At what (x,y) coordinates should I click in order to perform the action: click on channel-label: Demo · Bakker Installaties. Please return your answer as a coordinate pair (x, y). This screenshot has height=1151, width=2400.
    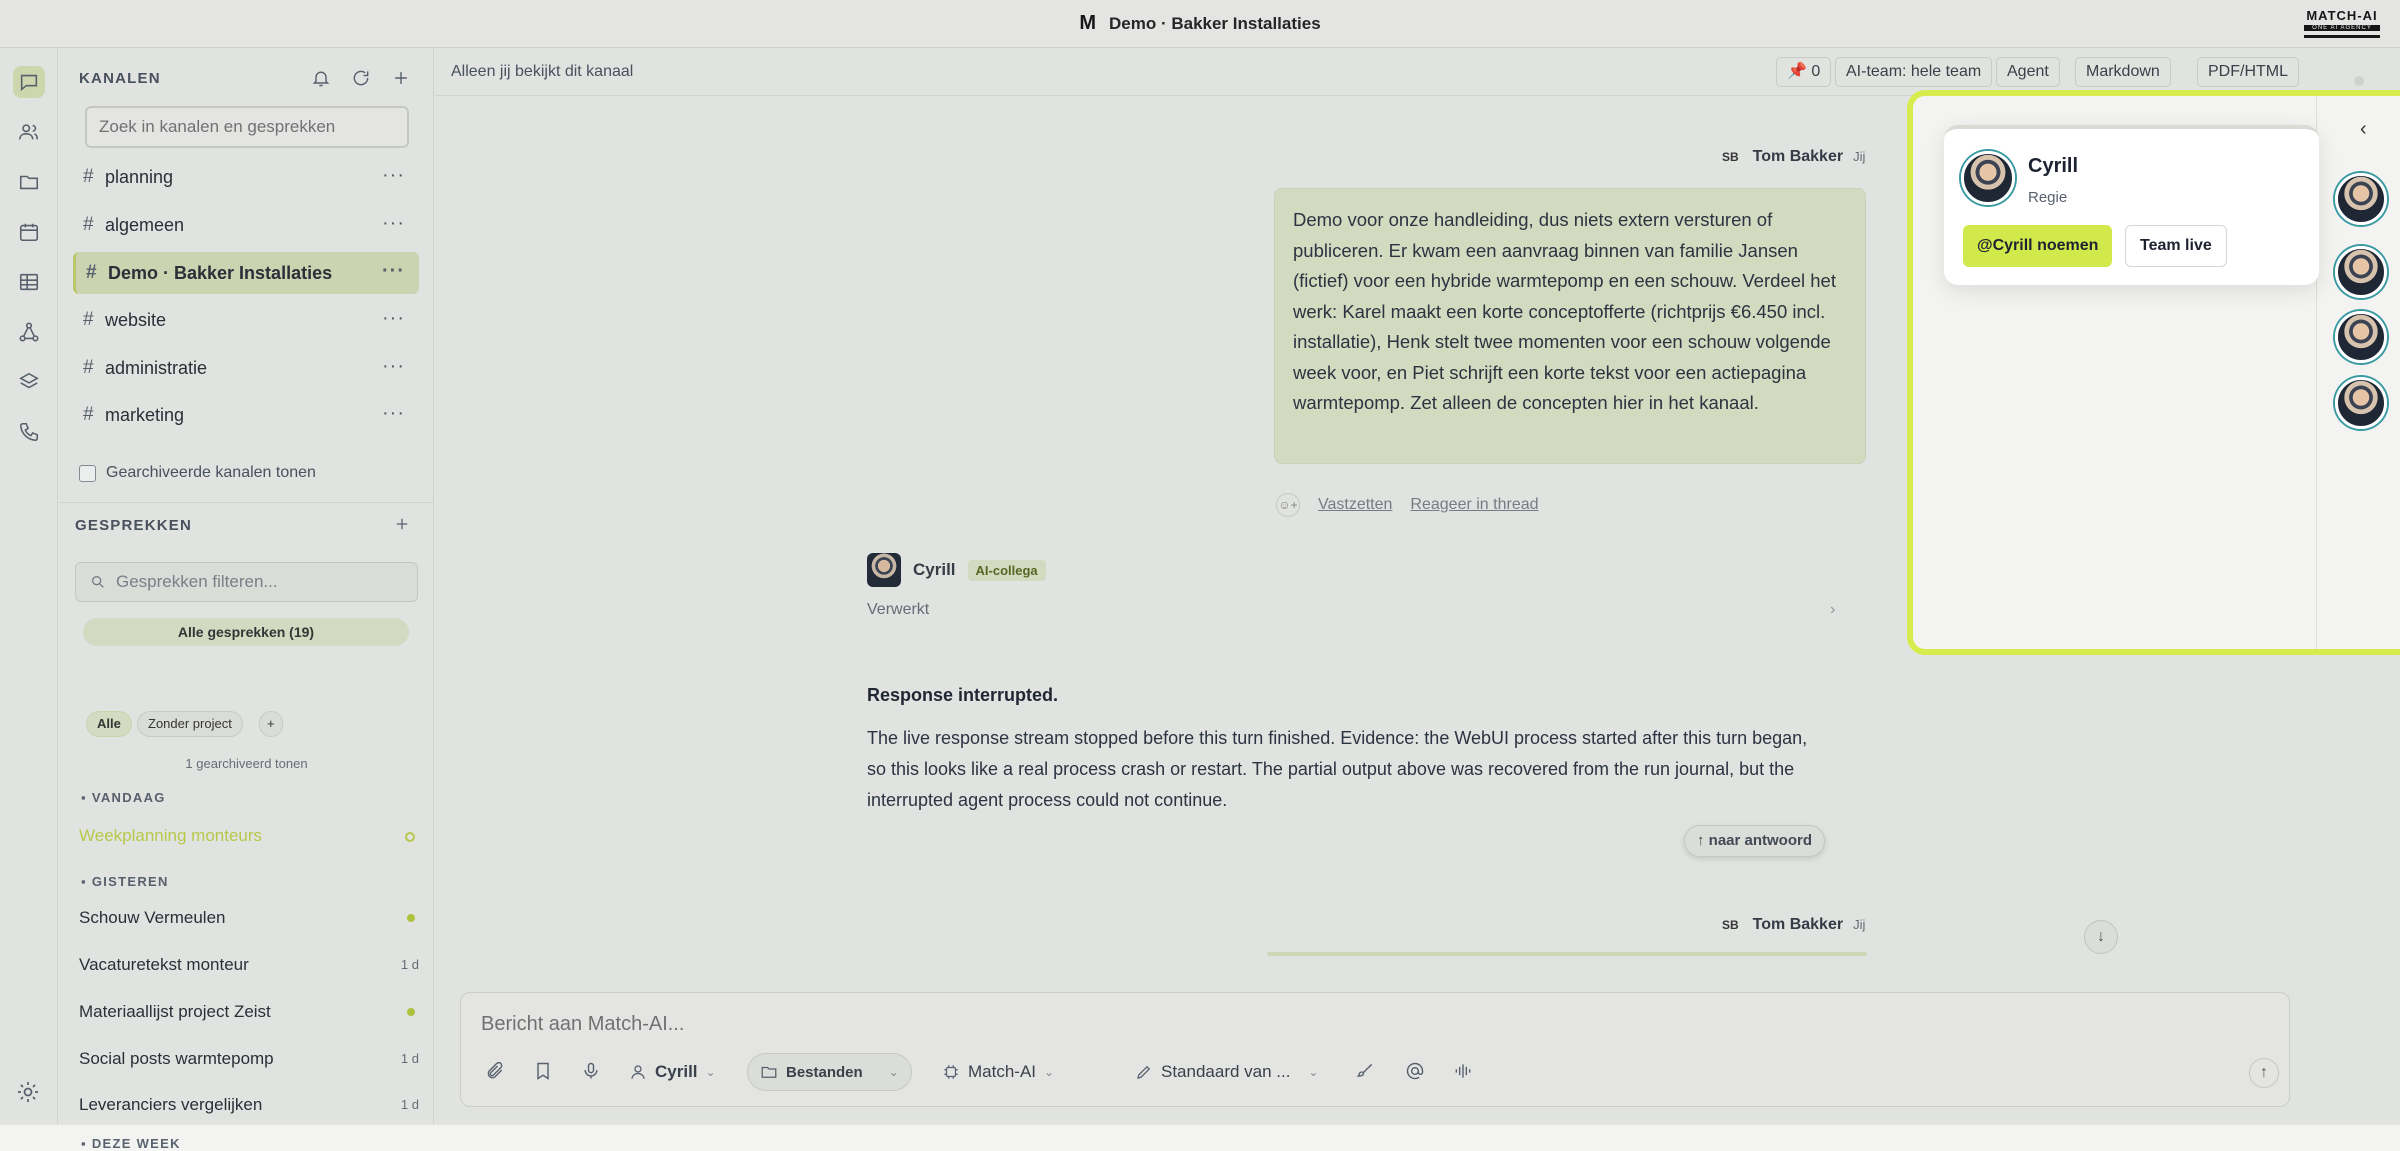
    Looking at the image, I should click on (220, 273).